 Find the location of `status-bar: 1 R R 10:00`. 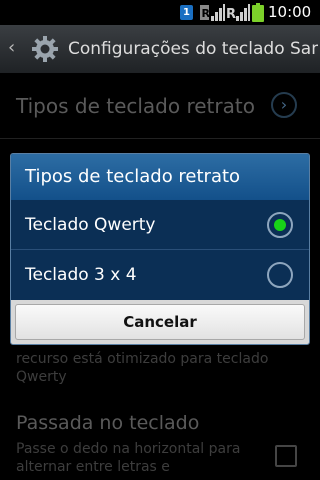

status-bar: 1 R R 10:00 is located at coordinates (160, 12).